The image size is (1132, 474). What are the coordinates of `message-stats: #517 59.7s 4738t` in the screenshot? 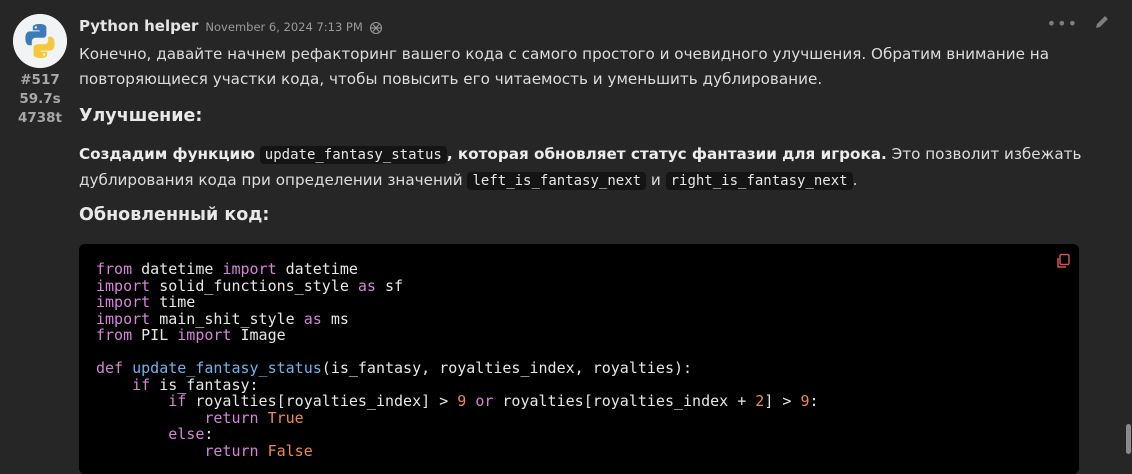 It's located at (40, 99).